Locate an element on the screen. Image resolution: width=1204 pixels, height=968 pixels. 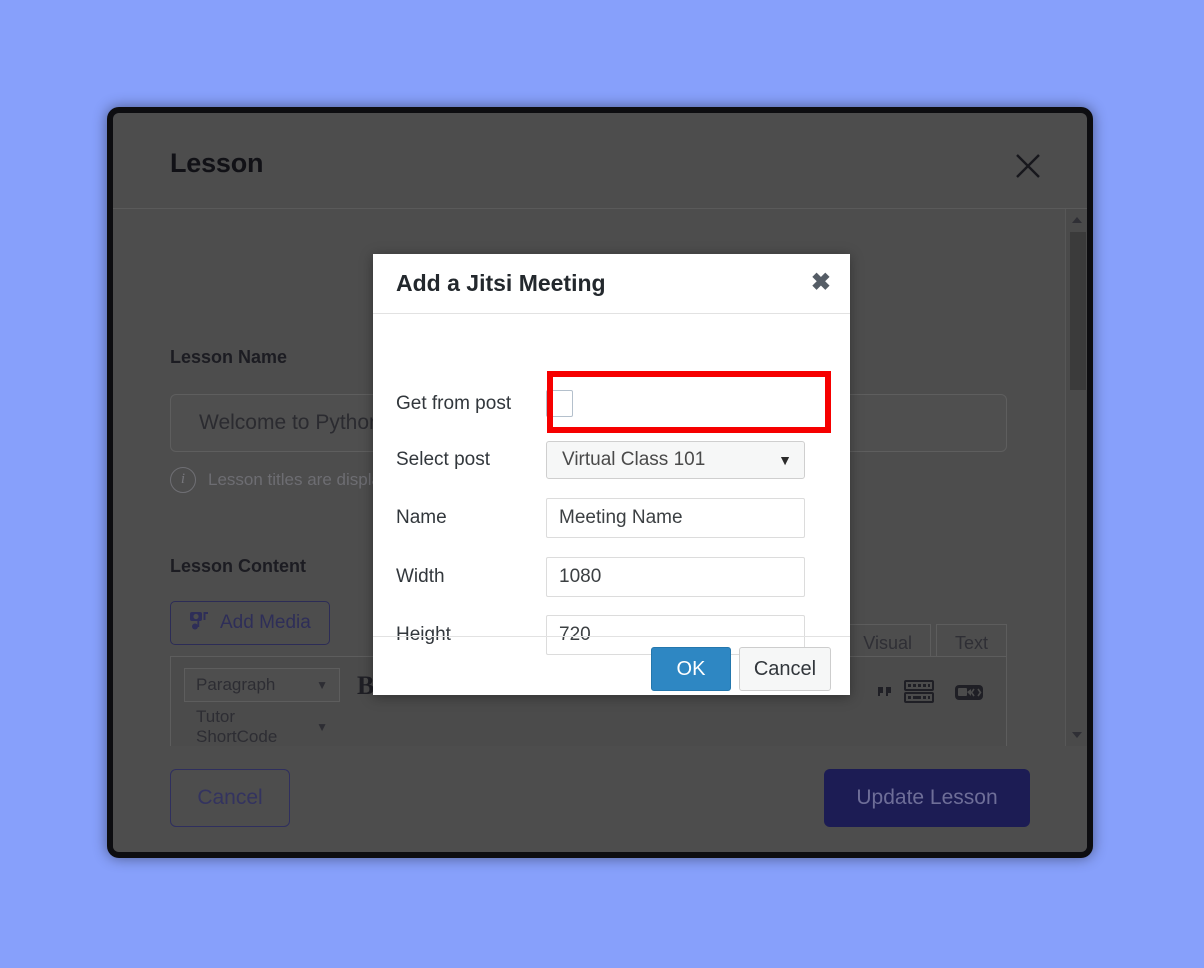
update-lesson-button: Update Lesson is located at coordinates (927, 798).